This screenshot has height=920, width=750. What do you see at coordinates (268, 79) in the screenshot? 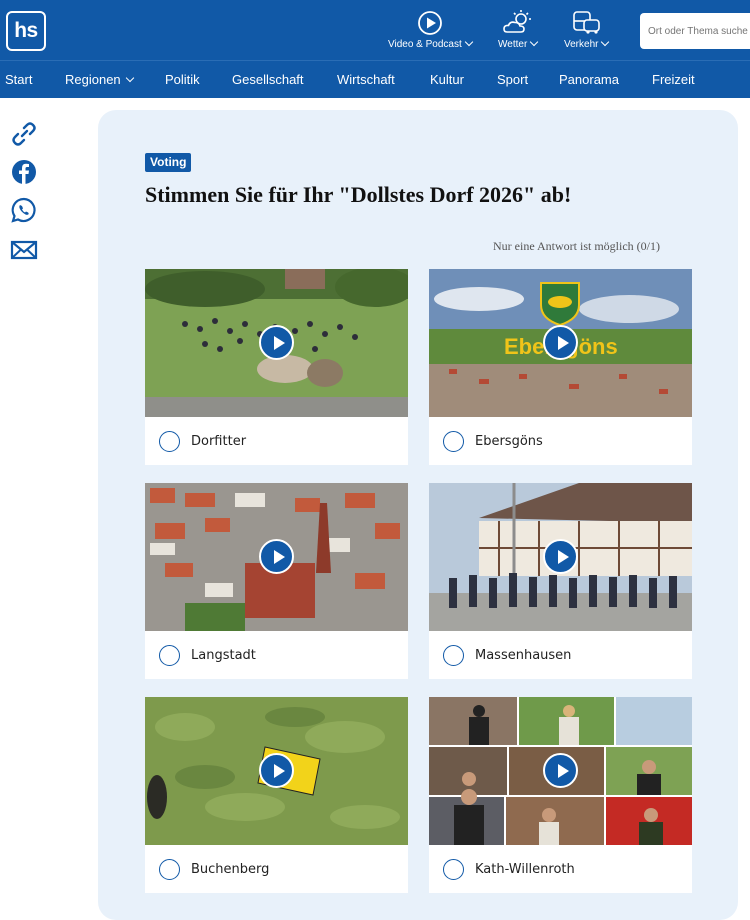
I see `nav-gesellschaft: Gesellschaft` at bounding box center [268, 79].